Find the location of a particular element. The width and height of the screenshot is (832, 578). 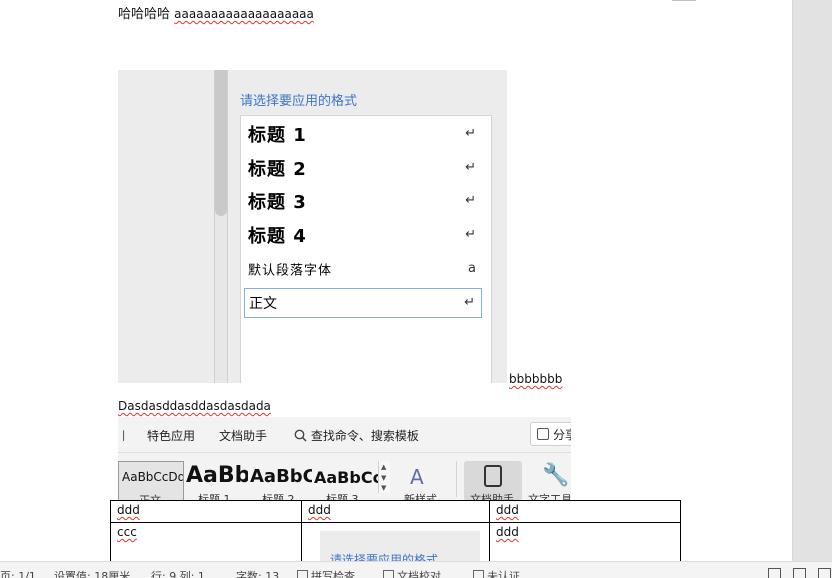

ribbon-doc-tools-button: 🔧 文字工具 is located at coordinates (549, 480).